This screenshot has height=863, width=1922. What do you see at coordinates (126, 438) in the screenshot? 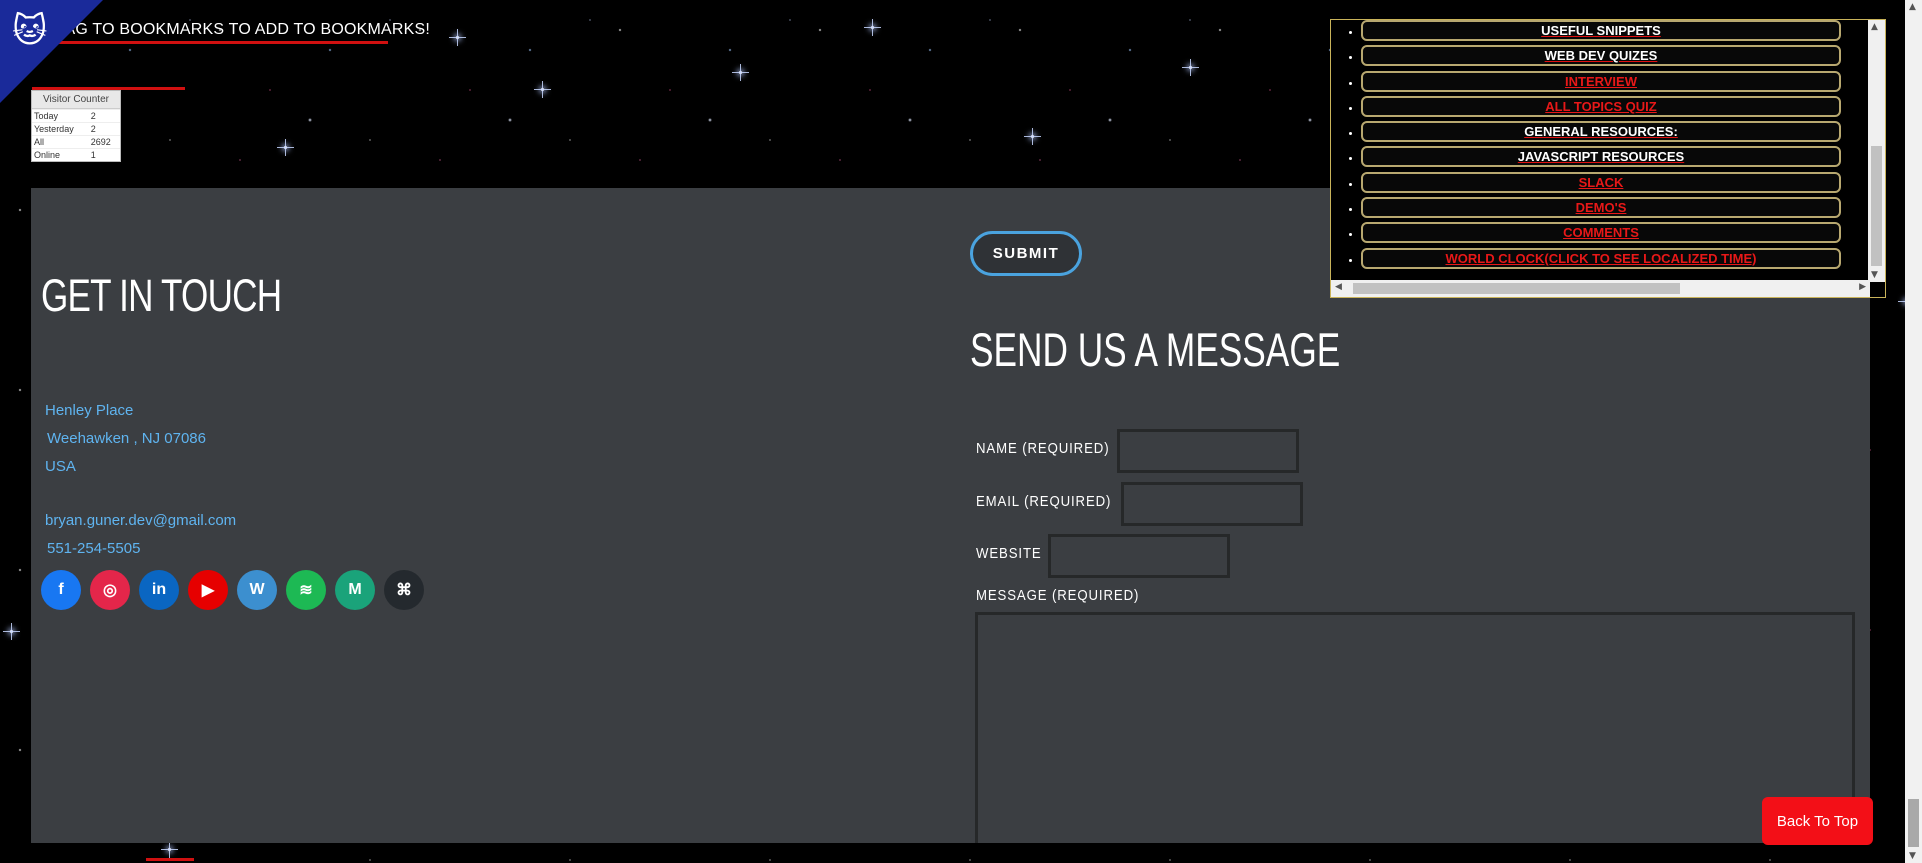
I see `address-line2: Weehawken , NJ 07086` at bounding box center [126, 438].